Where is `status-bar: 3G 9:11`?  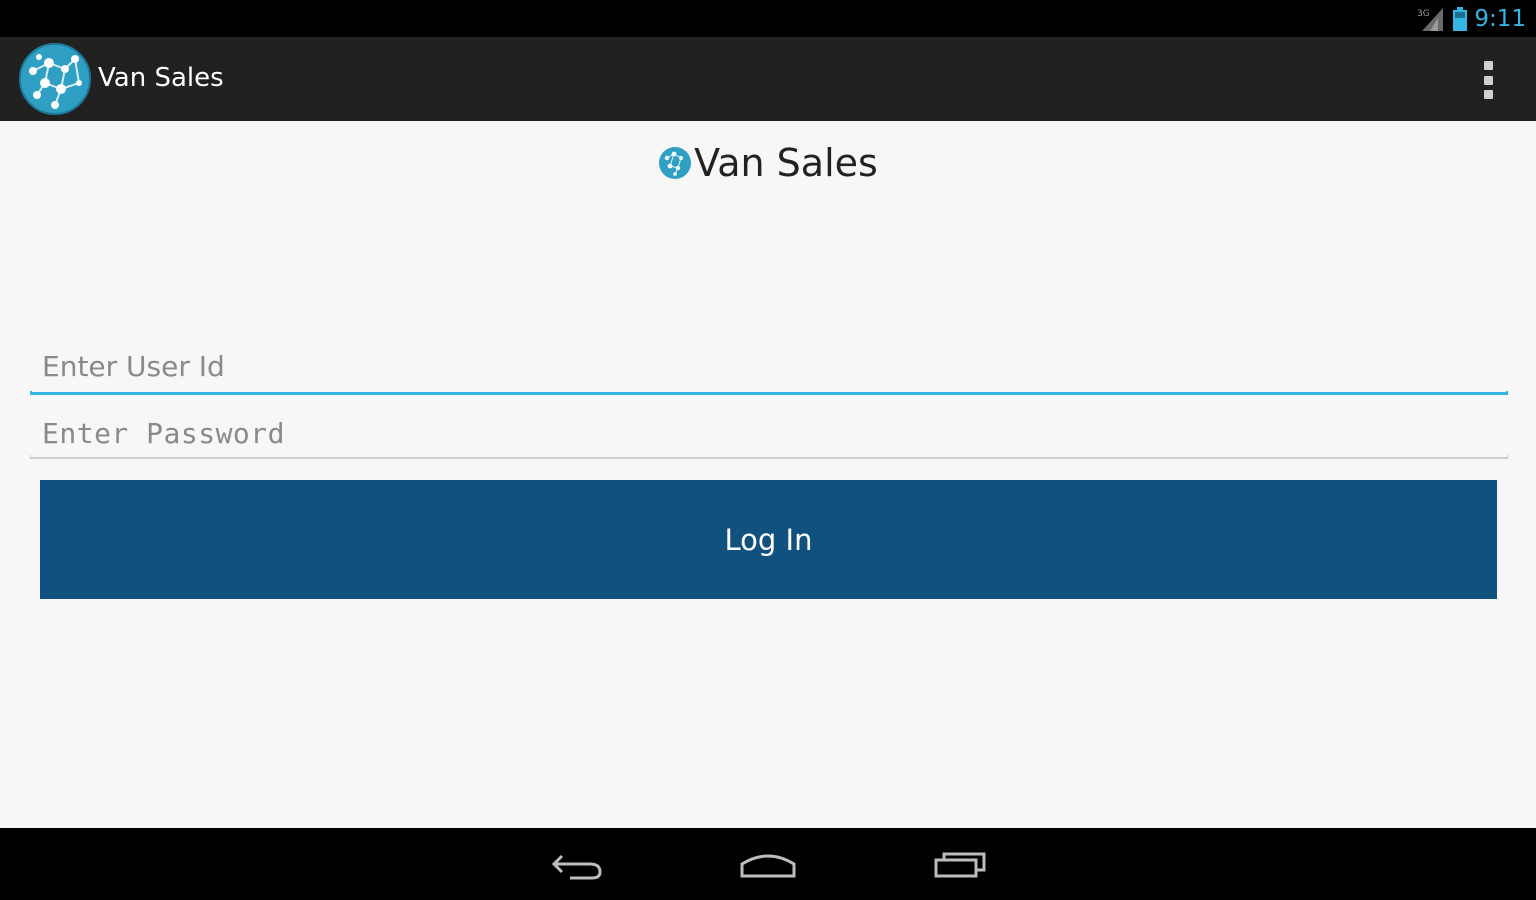 status-bar: 3G 9:11 is located at coordinates (768, 18).